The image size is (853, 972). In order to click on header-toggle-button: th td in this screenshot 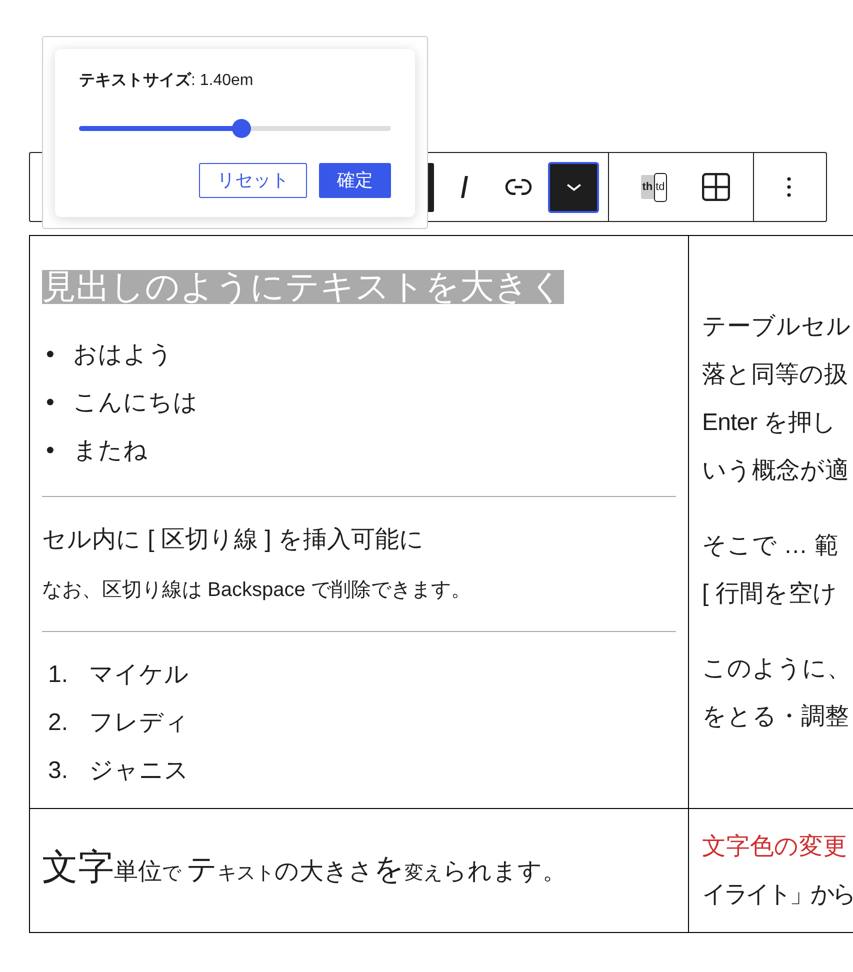, I will do `click(654, 187)`.